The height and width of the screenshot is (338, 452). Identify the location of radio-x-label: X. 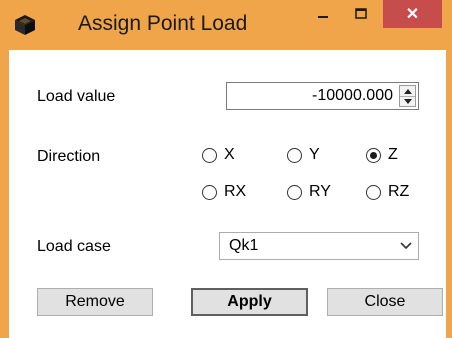
(229, 154).